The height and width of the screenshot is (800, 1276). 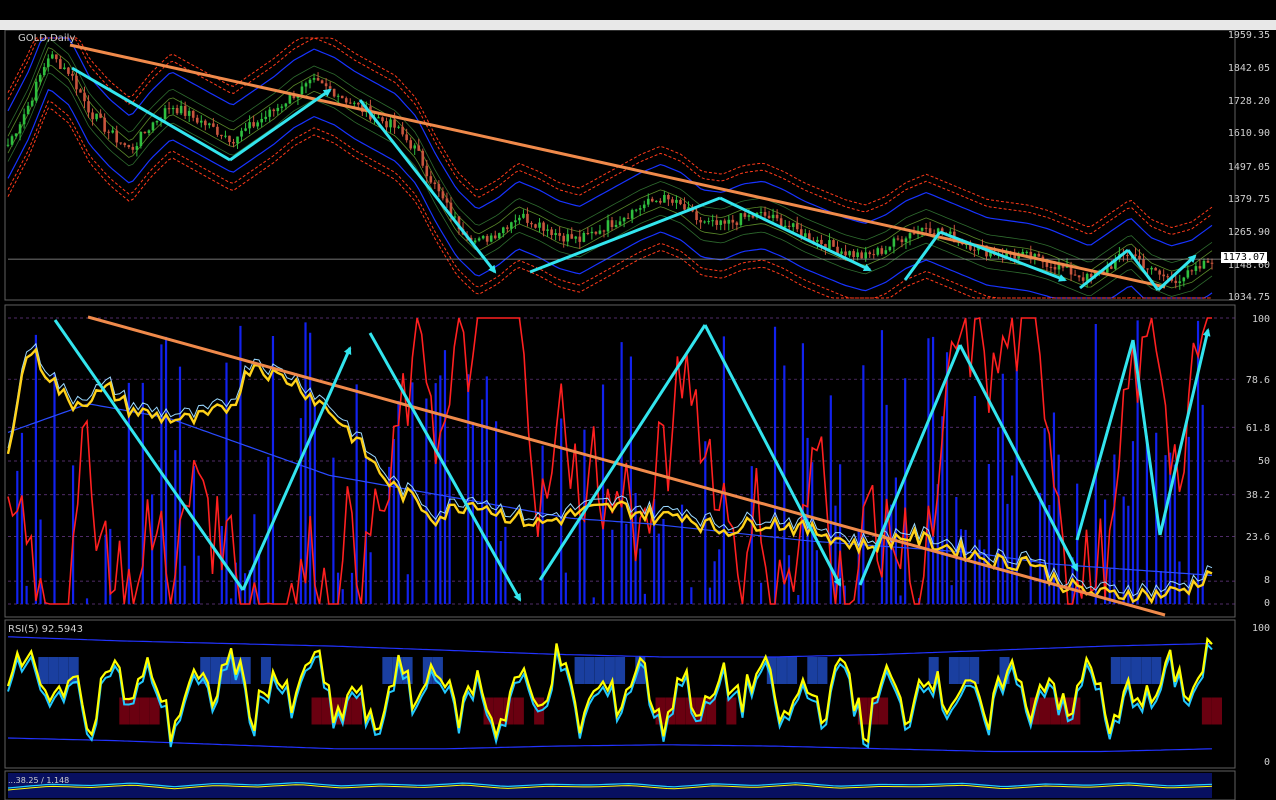 What do you see at coordinates (1248, 297) in the screenshot?
I see `price-tick-label: 1034.75` at bounding box center [1248, 297].